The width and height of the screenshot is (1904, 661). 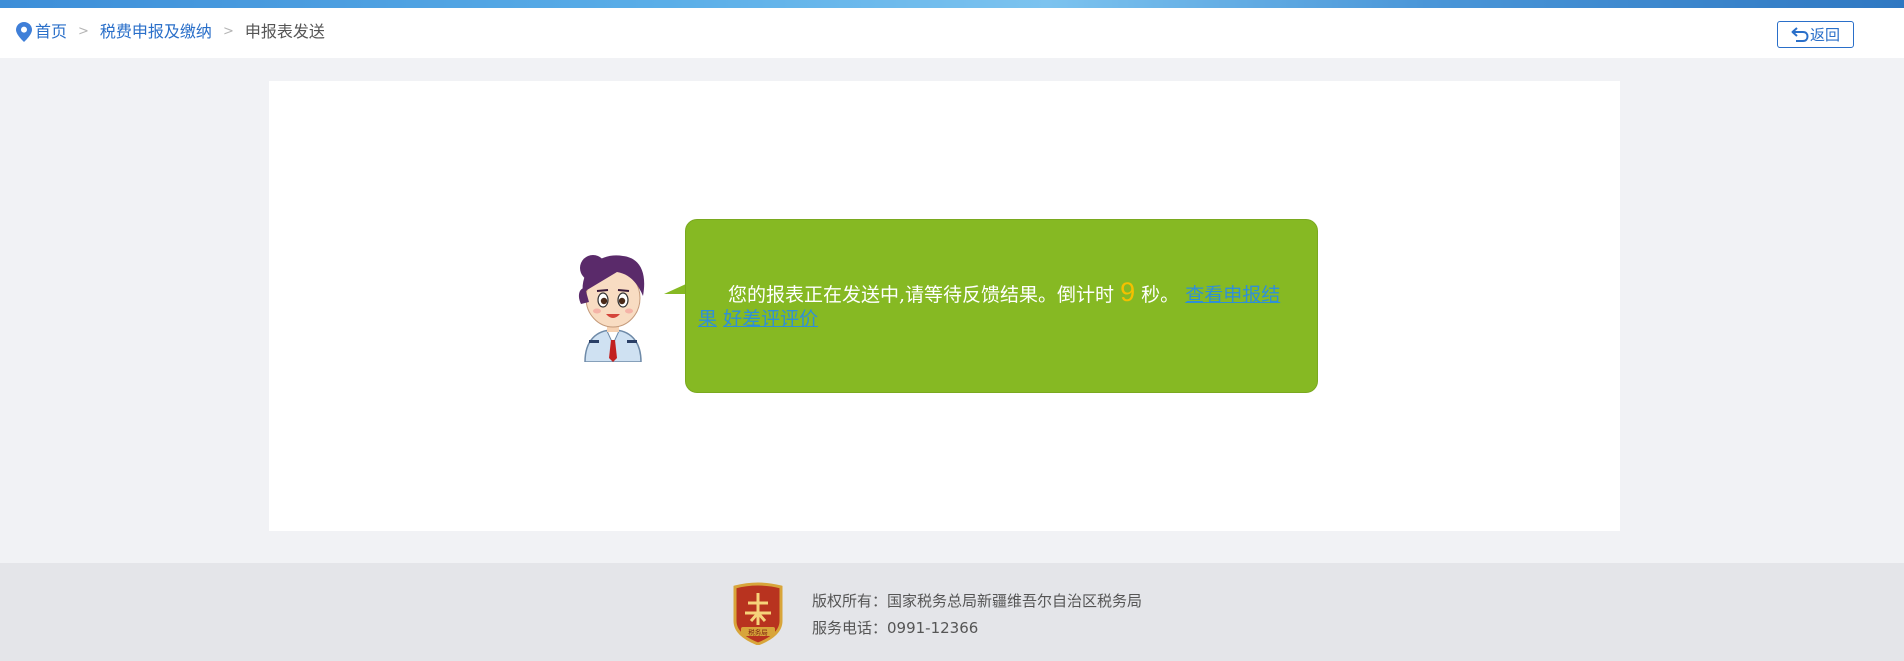 What do you see at coordinates (675, 289) in the screenshot?
I see `speech-bubble-tail` at bounding box center [675, 289].